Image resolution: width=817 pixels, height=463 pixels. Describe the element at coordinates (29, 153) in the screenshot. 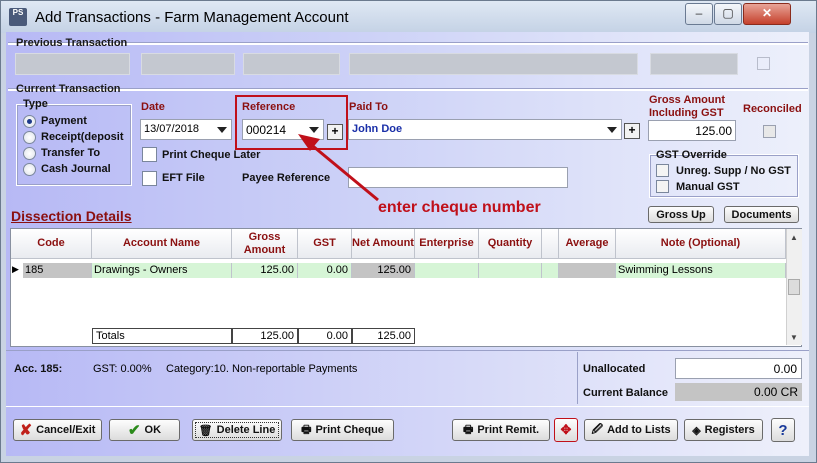

I see `type-transfer-radio` at that location.